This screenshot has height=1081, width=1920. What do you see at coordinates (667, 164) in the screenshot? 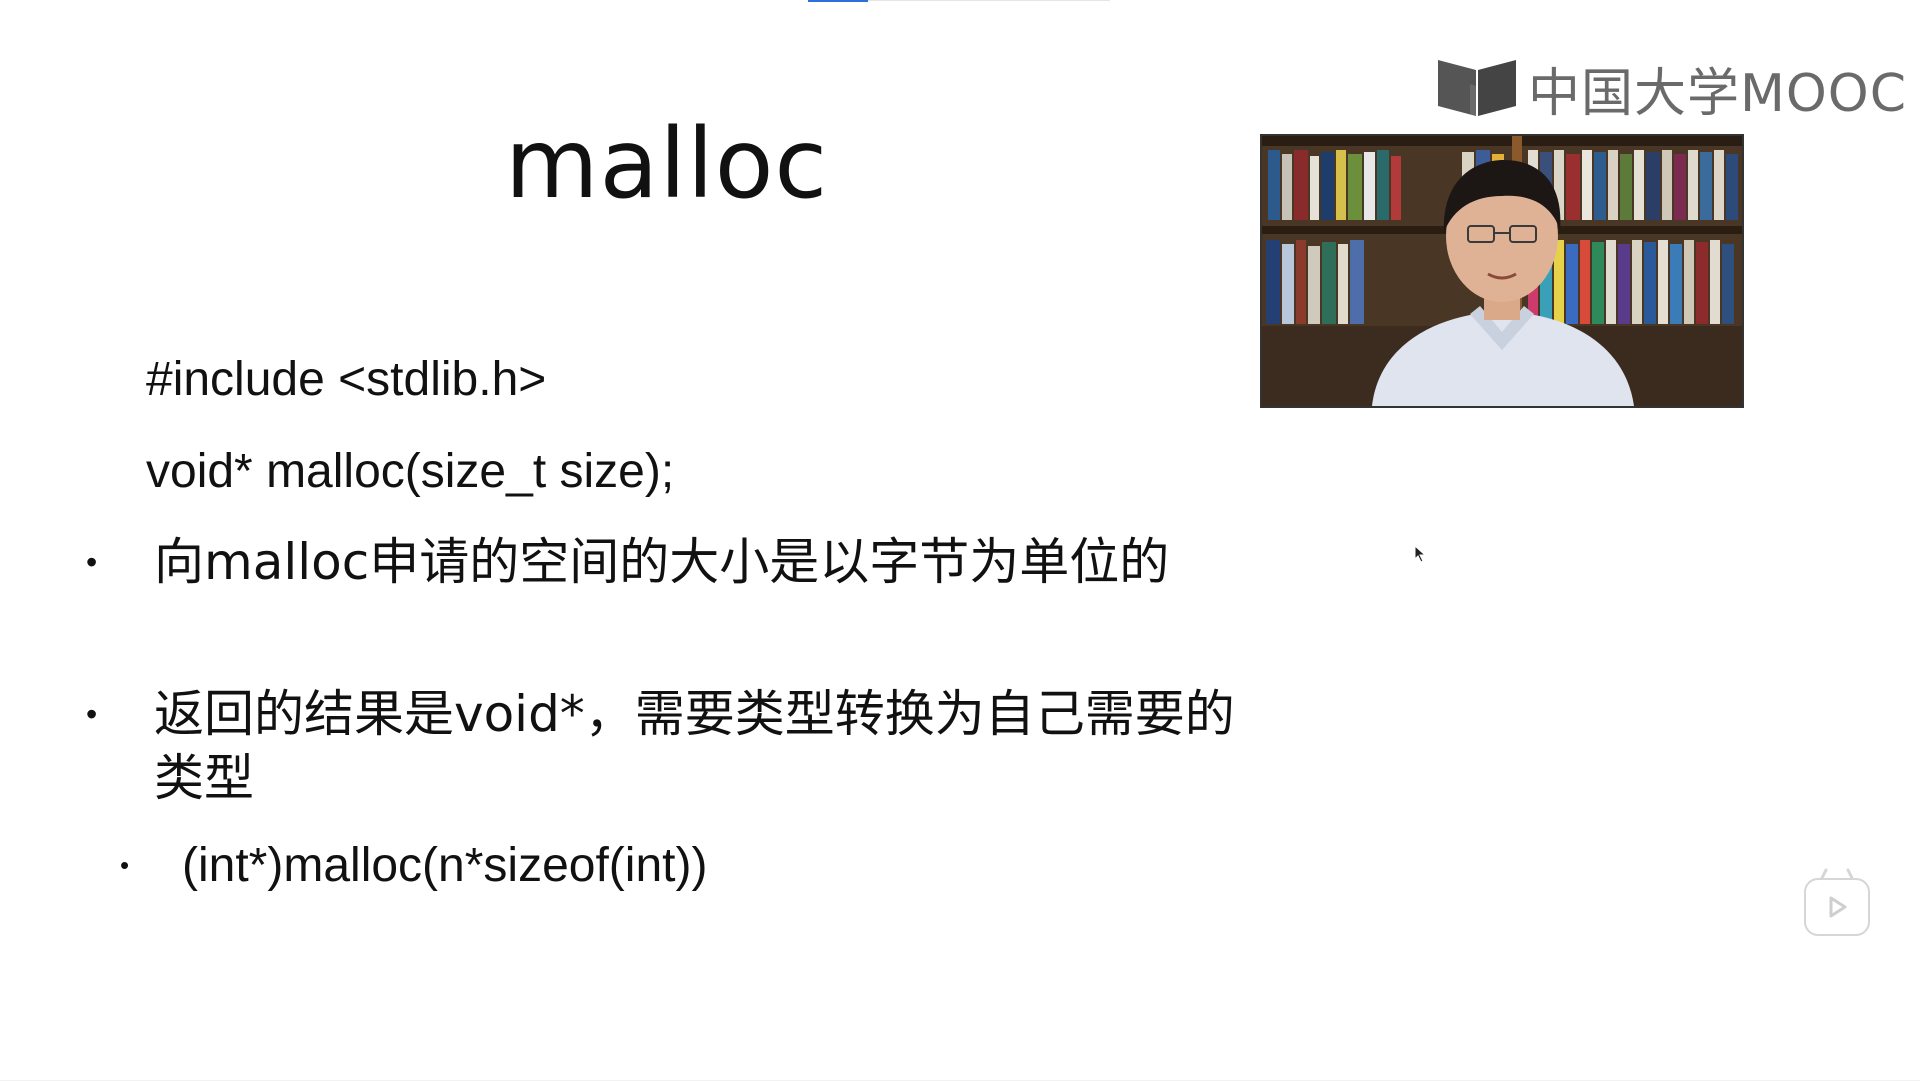
I see `slide-title: malloc` at bounding box center [667, 164].